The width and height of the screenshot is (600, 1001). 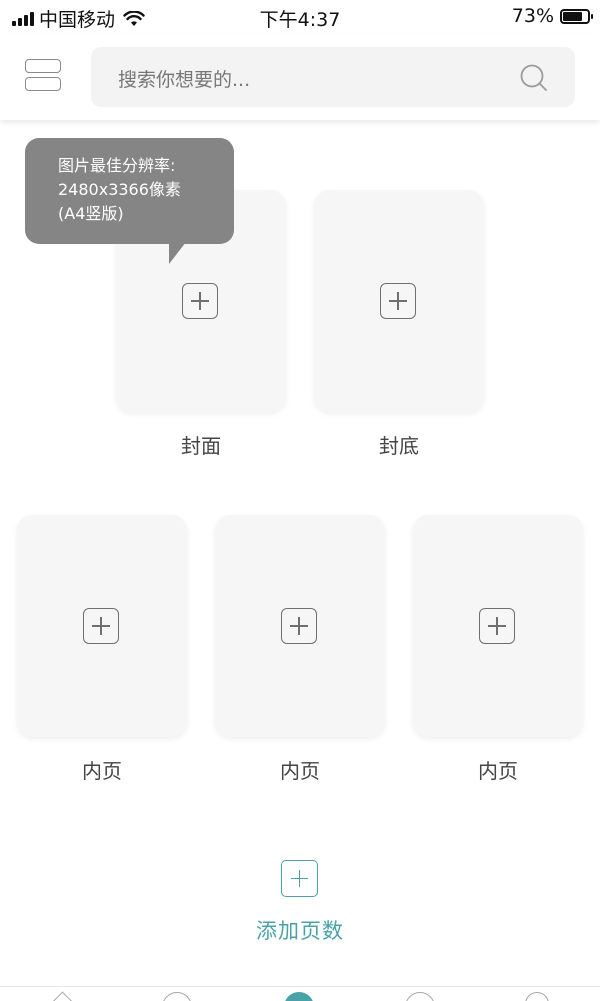 What do you see at coordinates (43, 66) in the screenshot?
I see `menu-icon` at bounding box center [43, 66].